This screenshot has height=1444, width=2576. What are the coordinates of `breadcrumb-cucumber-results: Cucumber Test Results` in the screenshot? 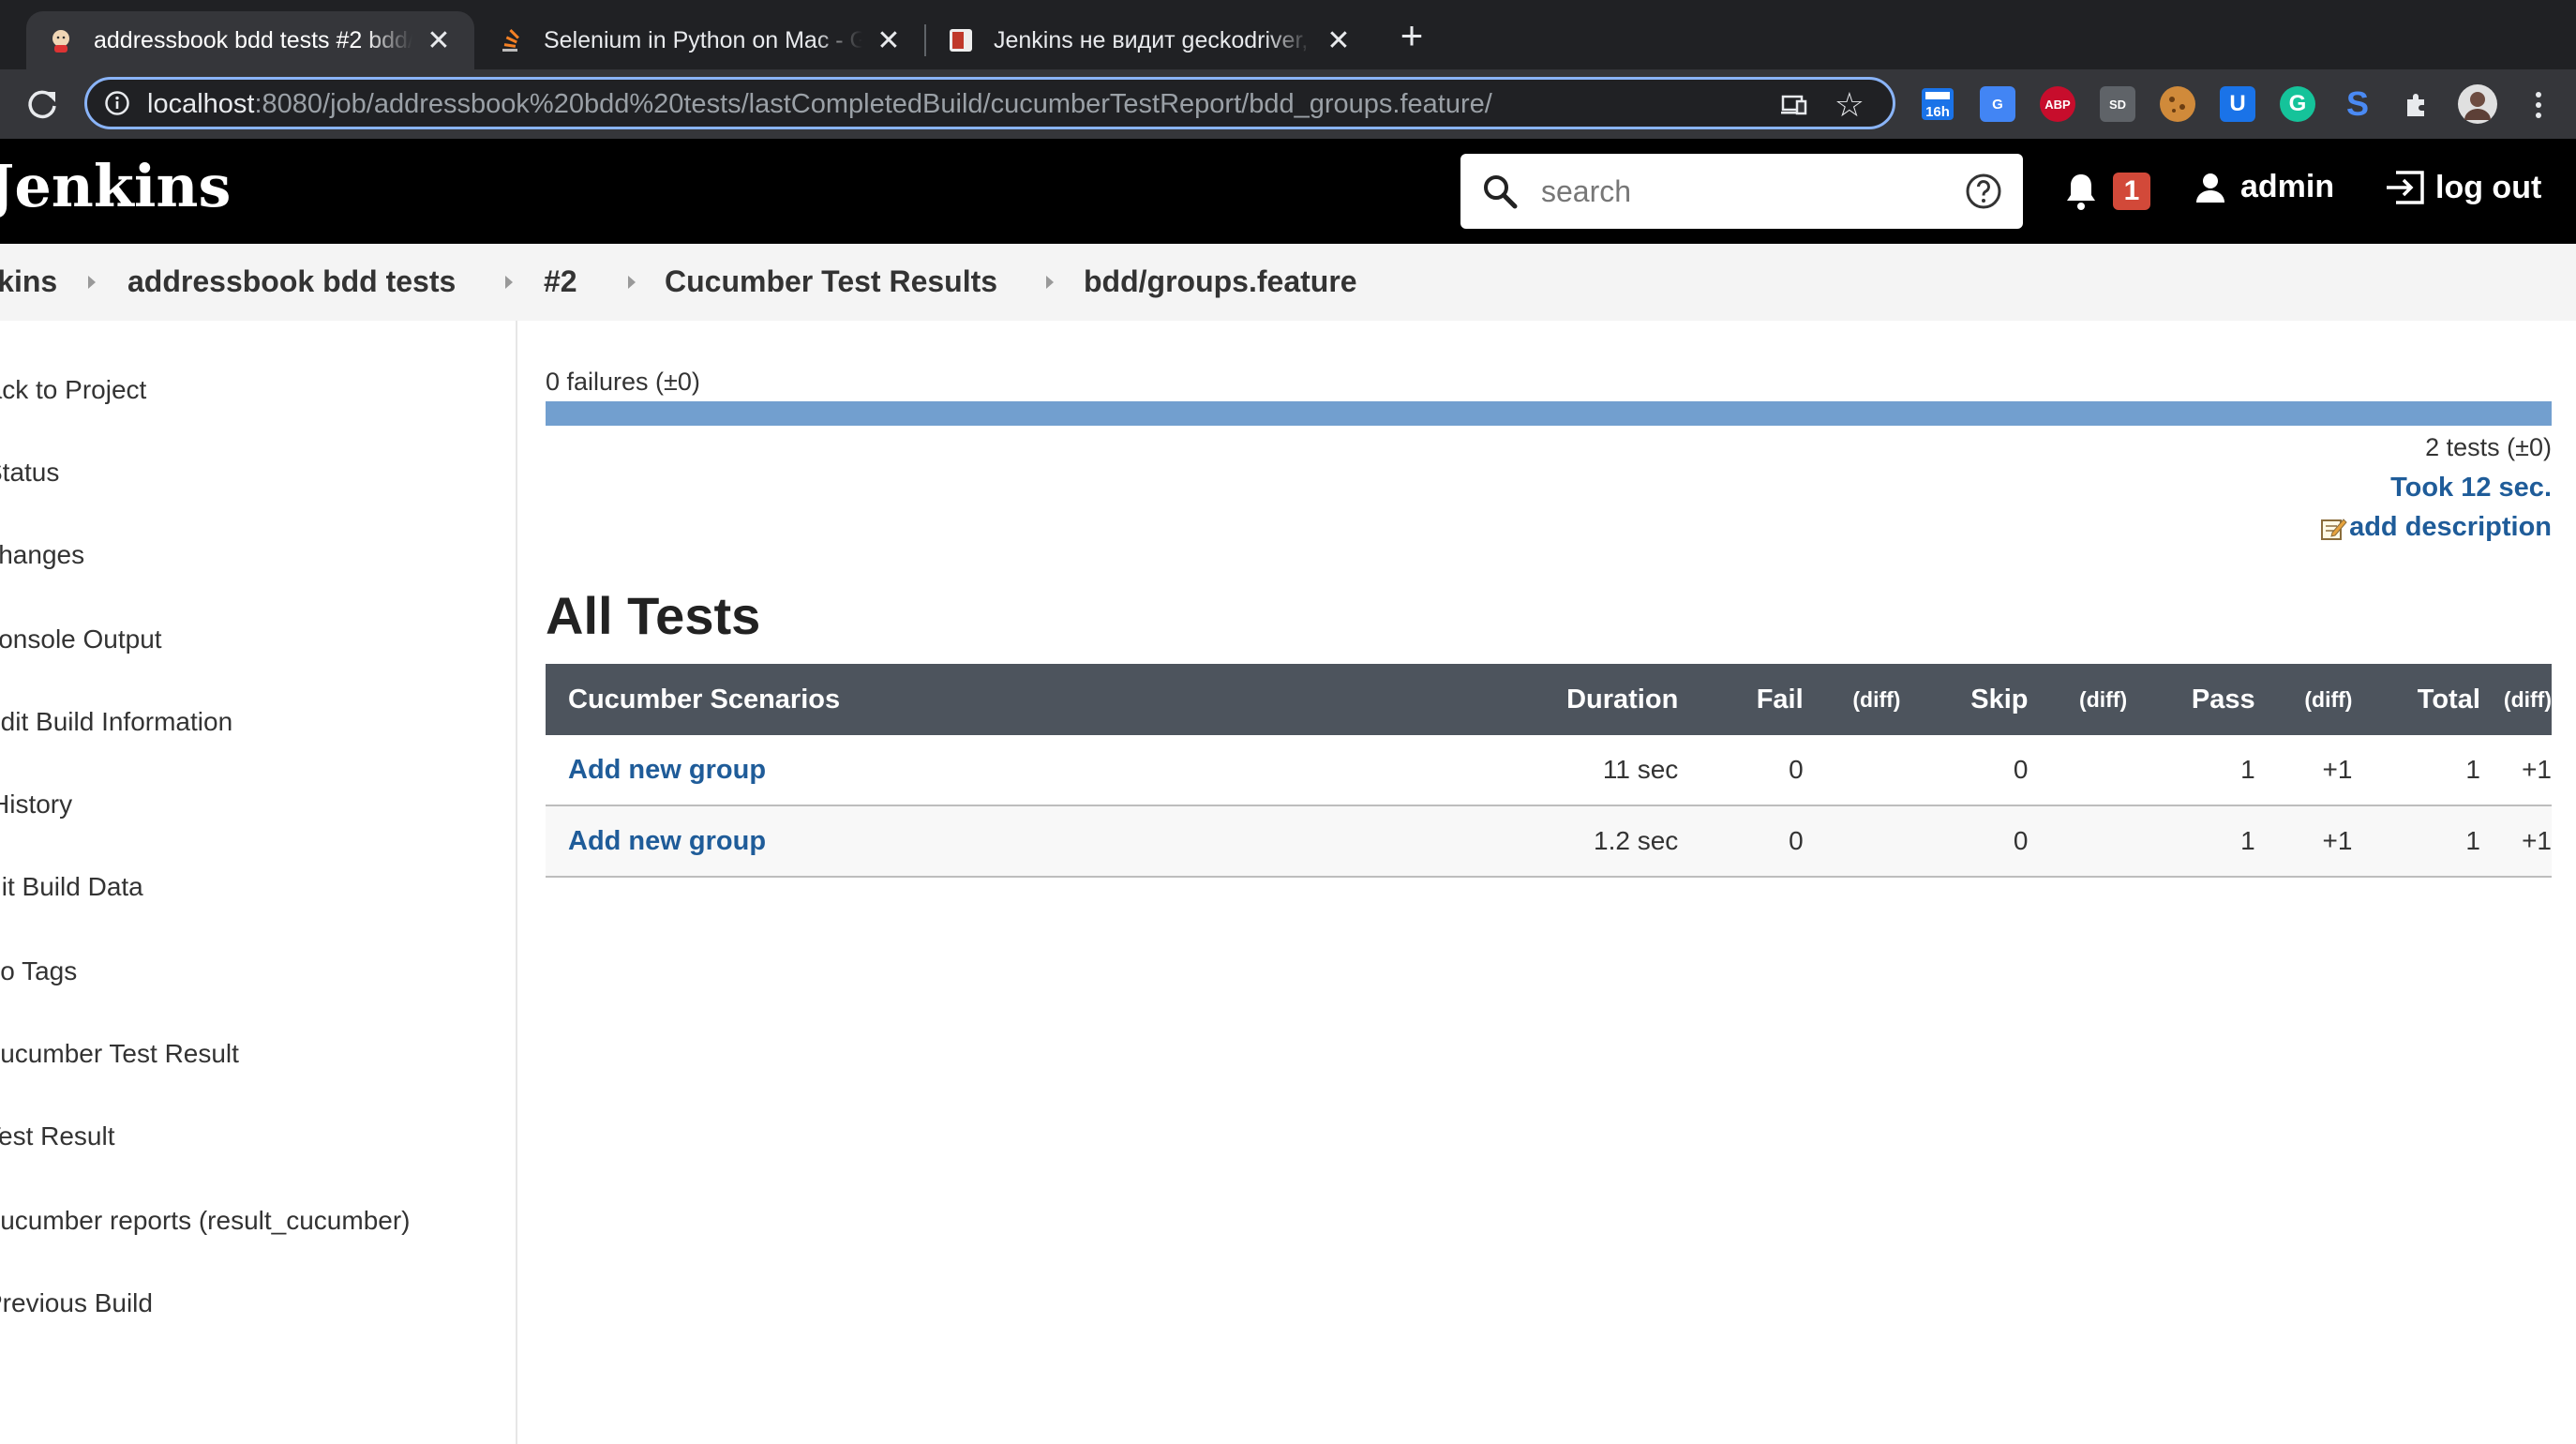 It's located at (831, 281).